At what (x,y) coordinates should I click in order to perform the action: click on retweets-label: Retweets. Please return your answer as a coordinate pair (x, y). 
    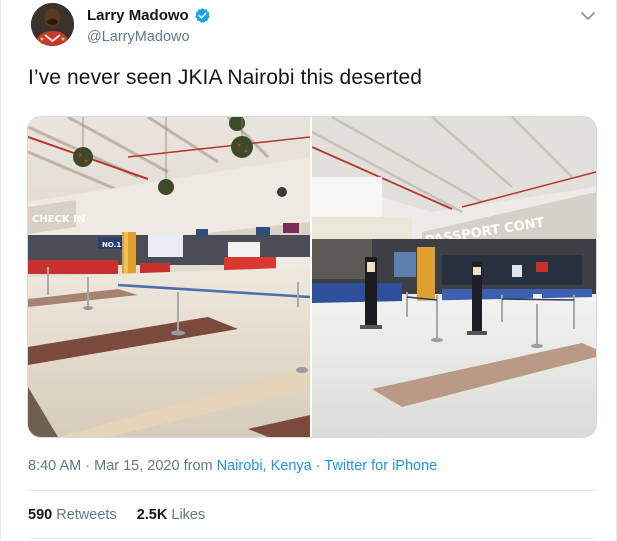
    Looking at the image, I should click on (86, 515).